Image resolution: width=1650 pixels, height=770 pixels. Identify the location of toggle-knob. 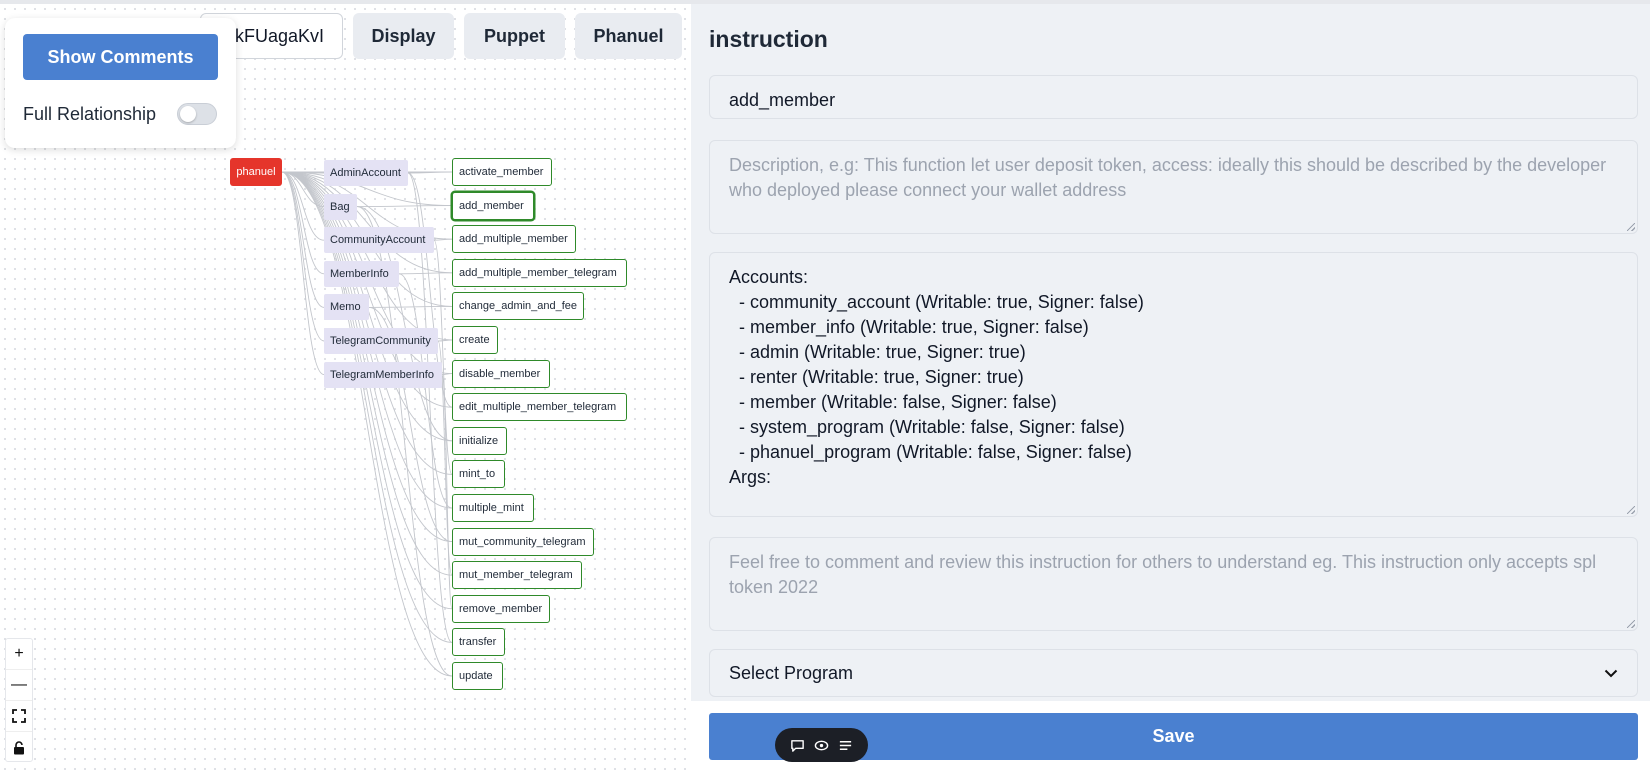
(188, 114).